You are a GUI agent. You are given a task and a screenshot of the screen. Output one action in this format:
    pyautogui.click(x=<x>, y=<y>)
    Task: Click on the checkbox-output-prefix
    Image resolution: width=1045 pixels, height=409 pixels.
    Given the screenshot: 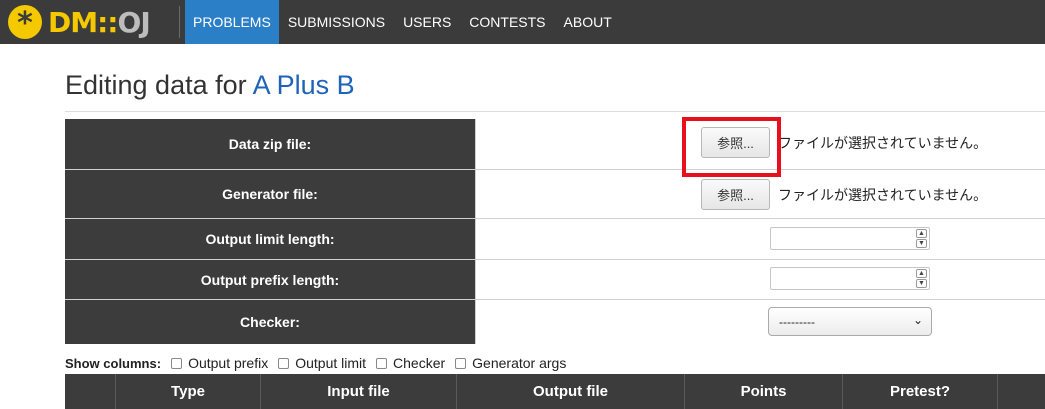 What is the action you would take?
    pyautogui.click(x=177, y=363)
    